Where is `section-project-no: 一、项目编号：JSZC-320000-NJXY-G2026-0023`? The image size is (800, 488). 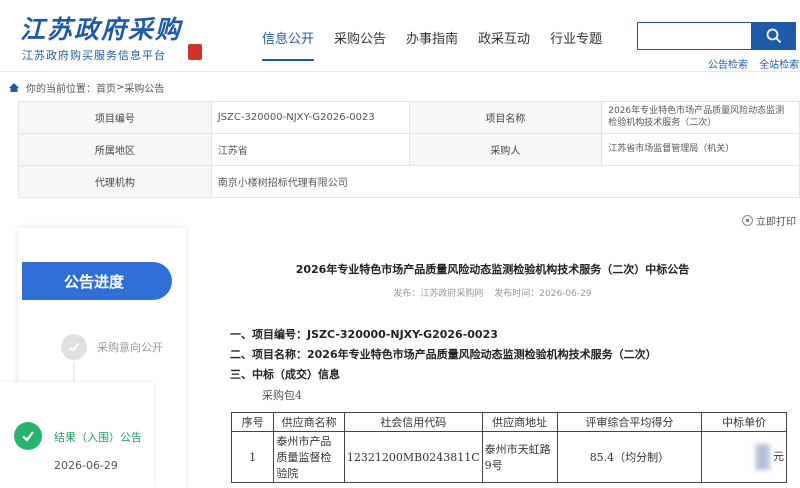
section-project-no: 一、项目编号：JSZC-320000-NJXY-G2026-0023 is located at coordinates (364, 334).